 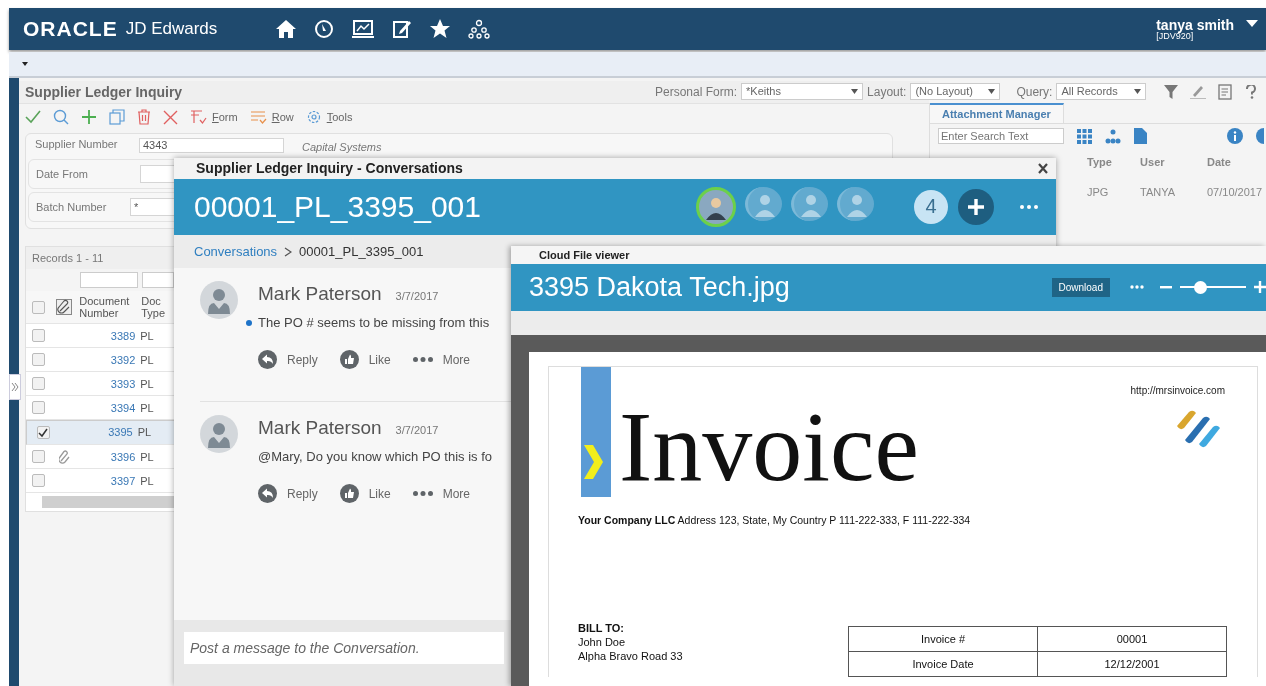 What do you see at coordinates (1084, 136) in the screenshot?
I see `grid-icon` at bounding box center [1084, 136].